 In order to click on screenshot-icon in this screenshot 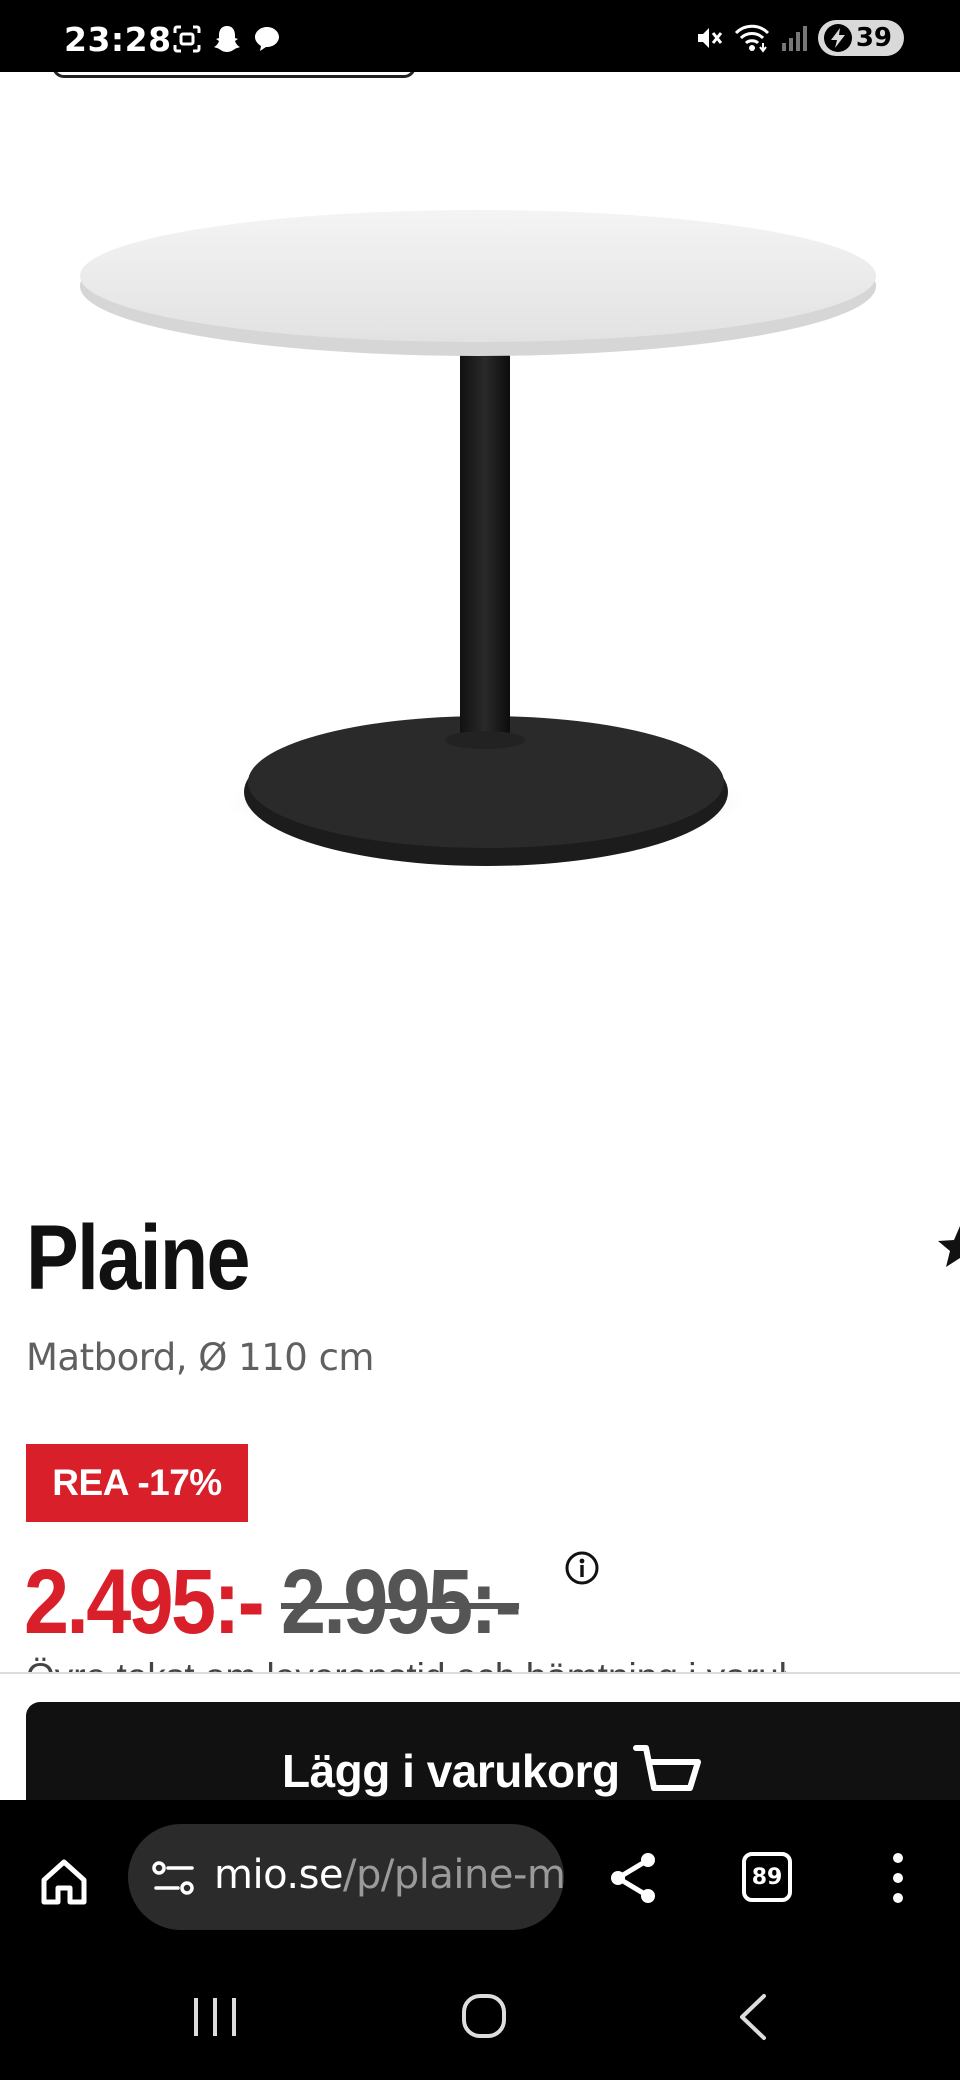, I will do `click(187, 39)`.